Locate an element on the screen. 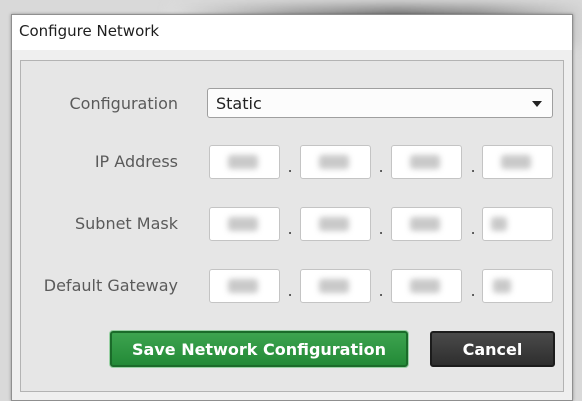 The width and height of the screenshot is (582, 401). gateway-octet-3-value is located at coordinates (425, 286).